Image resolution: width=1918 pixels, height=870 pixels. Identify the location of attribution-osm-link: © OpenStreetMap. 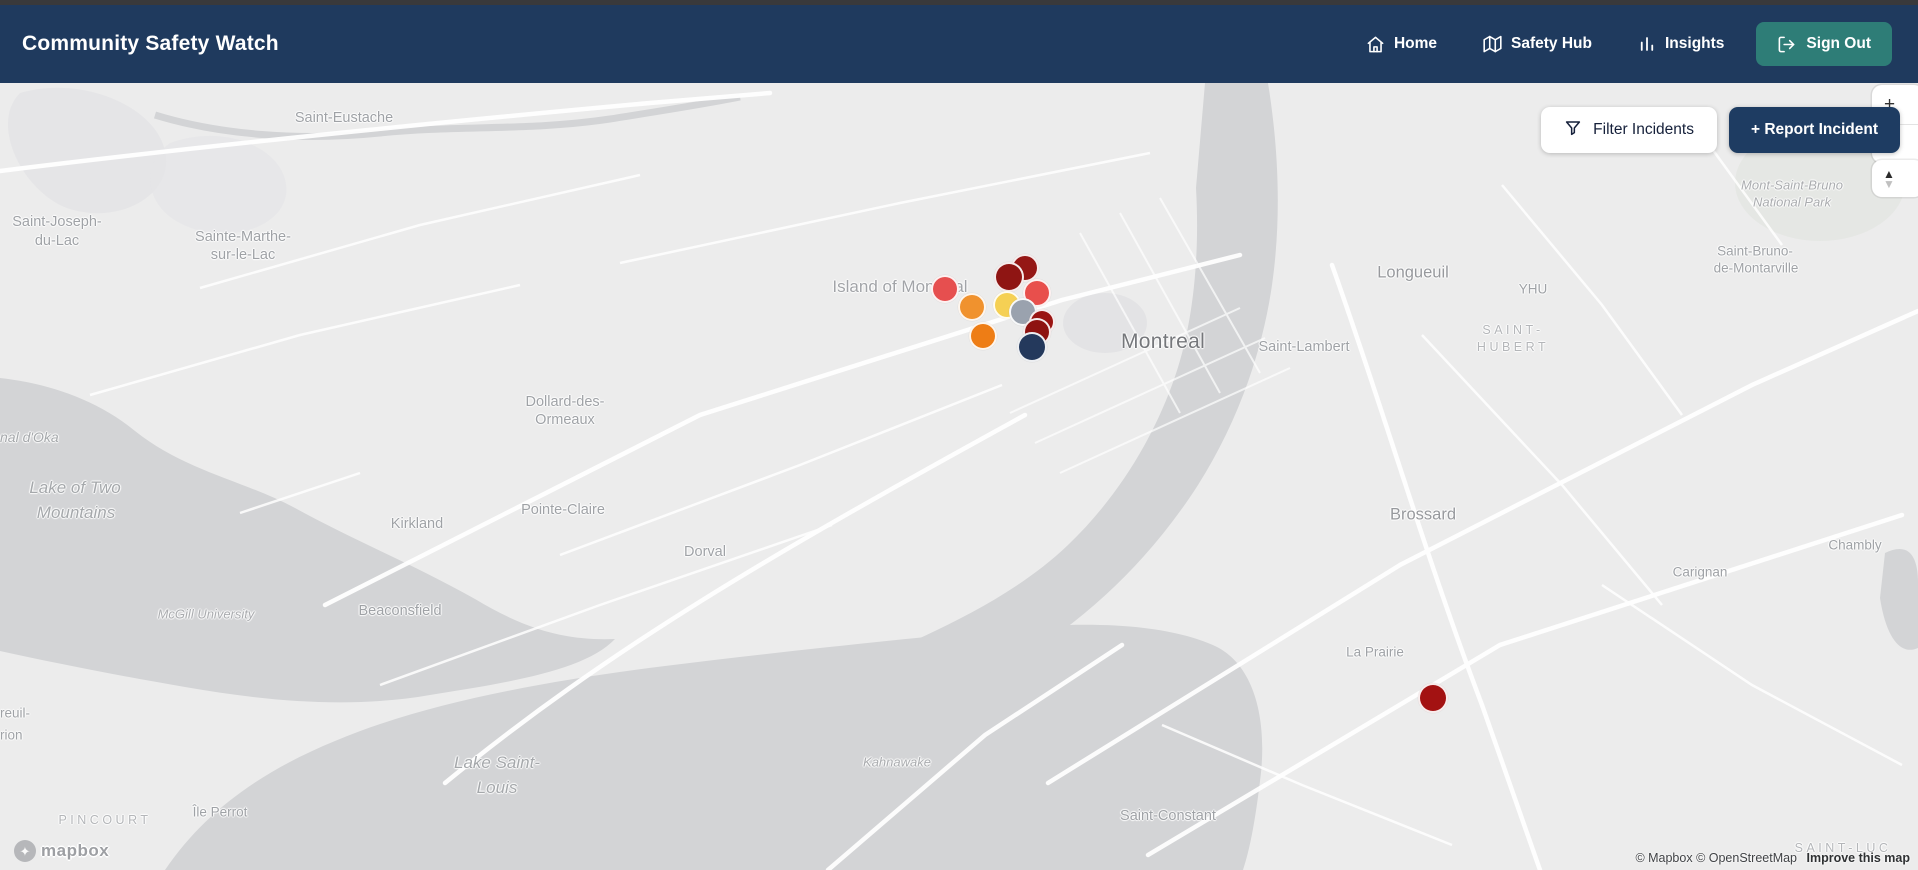
(1746, 858).